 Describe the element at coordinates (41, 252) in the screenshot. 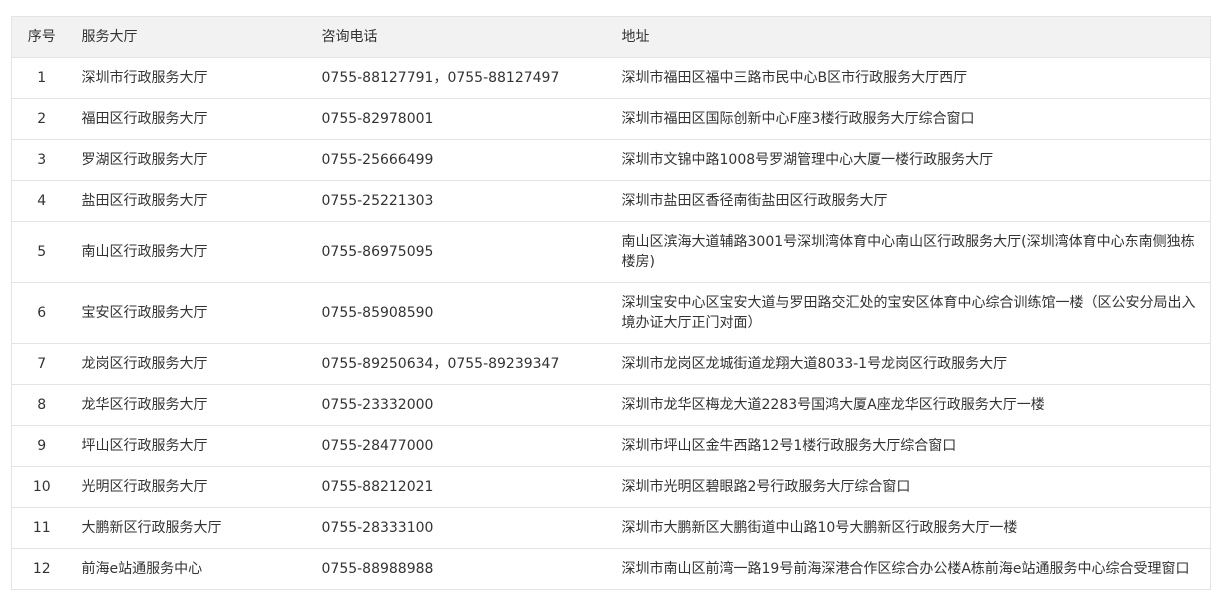

I see `cell-no: 5` at that location.